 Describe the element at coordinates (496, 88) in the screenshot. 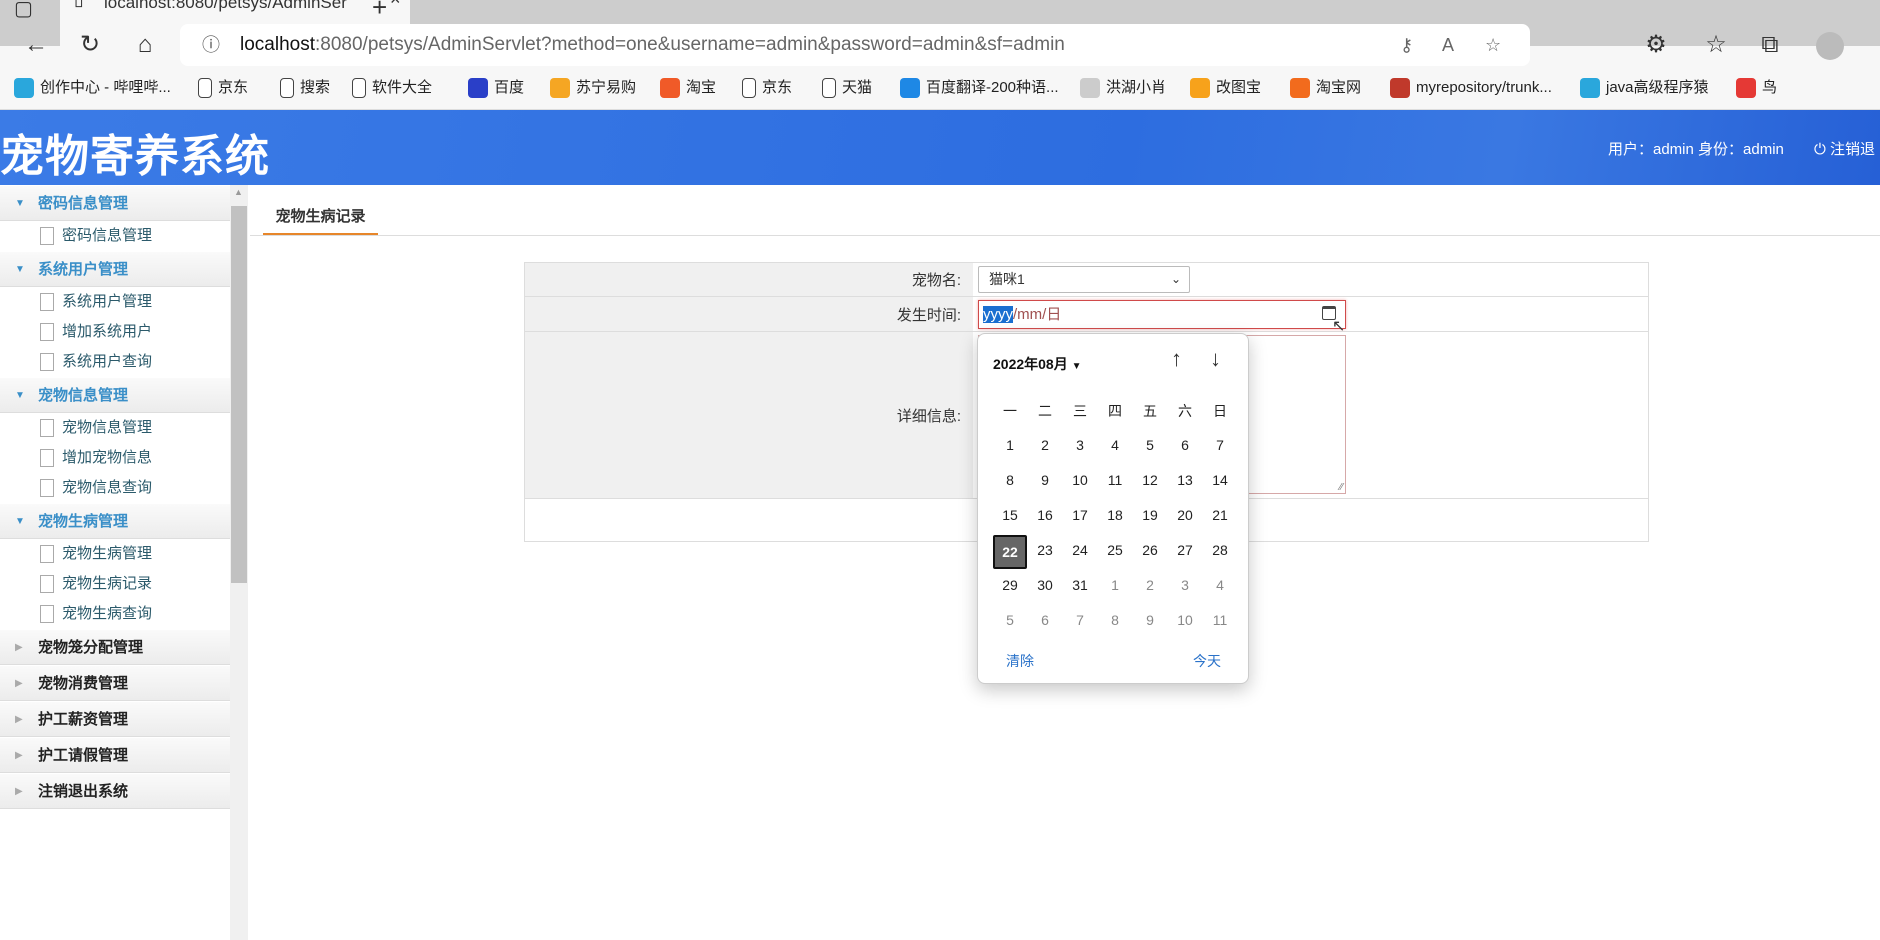

I see `bookmark-item: 百度` at that location.